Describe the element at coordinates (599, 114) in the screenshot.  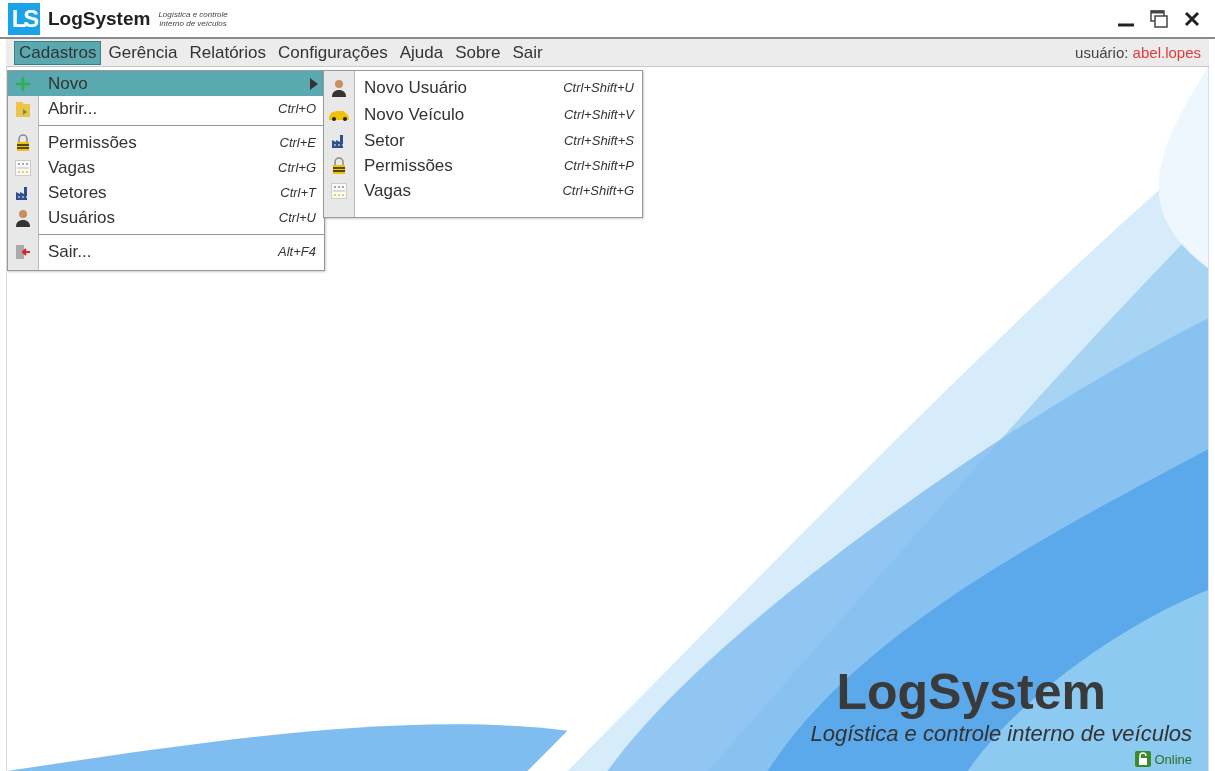
I see `shortcut-text: Ctrl+Shift+V` at that location.